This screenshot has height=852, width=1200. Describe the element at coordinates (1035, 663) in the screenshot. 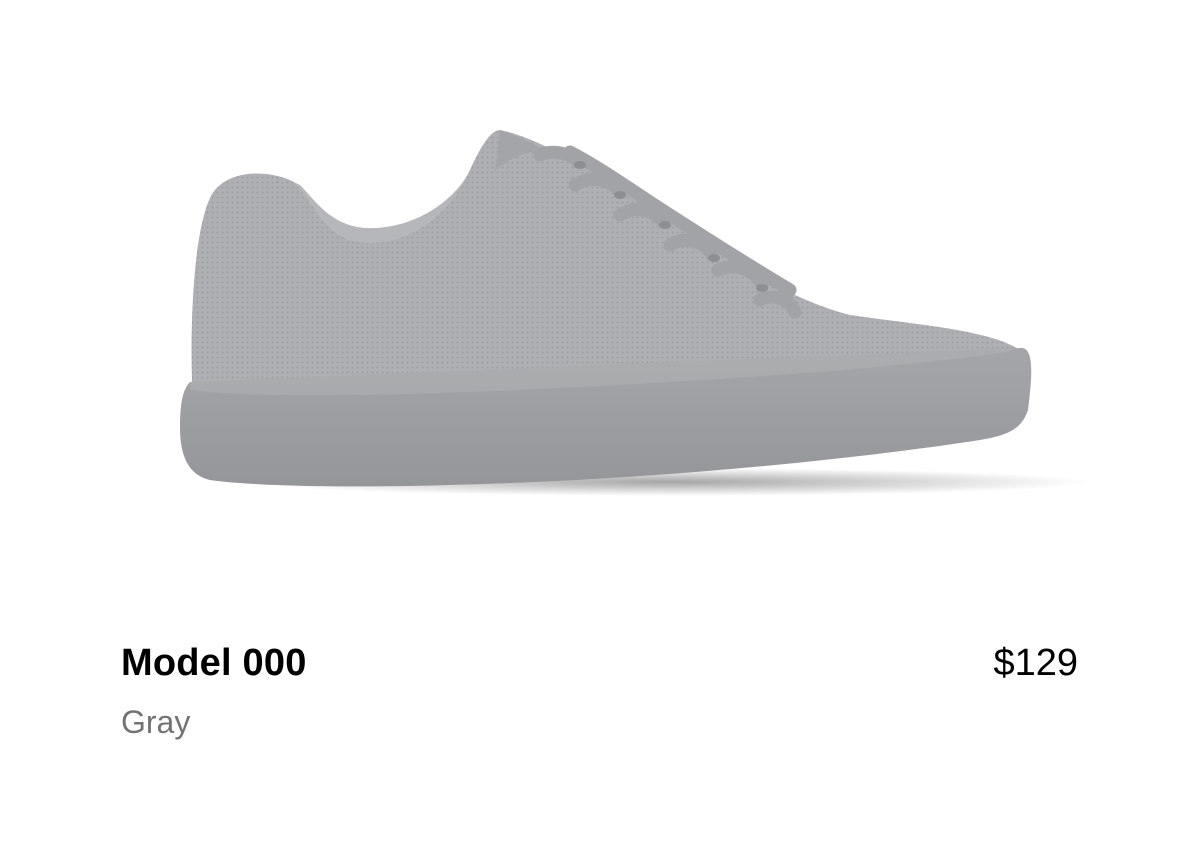

I see `product-price: $129` at that location.